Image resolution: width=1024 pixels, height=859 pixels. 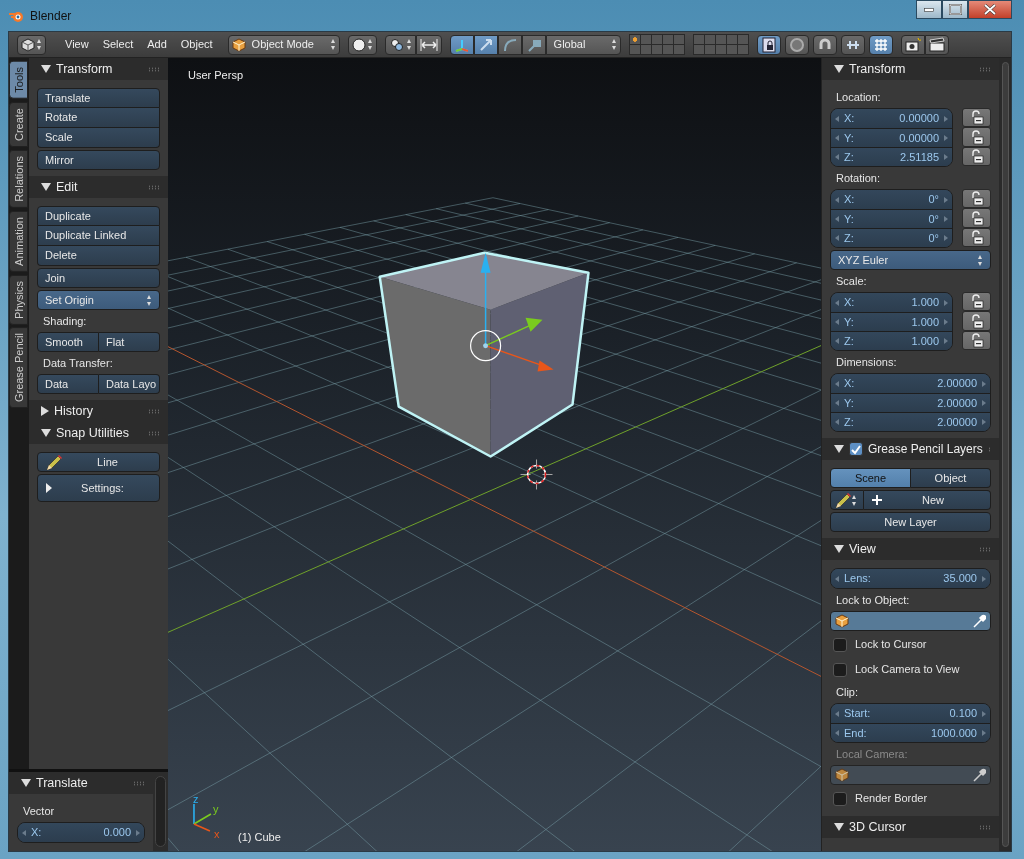 I want to click on tool-button: Rotate, so click(x=98, y=118).